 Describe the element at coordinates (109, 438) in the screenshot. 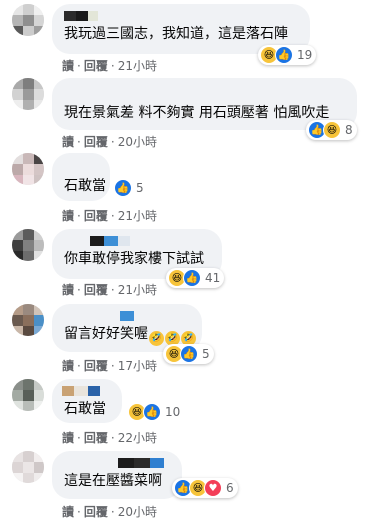

I see `comment-actions: 讀 · 回覆 · 22小時` at that location.